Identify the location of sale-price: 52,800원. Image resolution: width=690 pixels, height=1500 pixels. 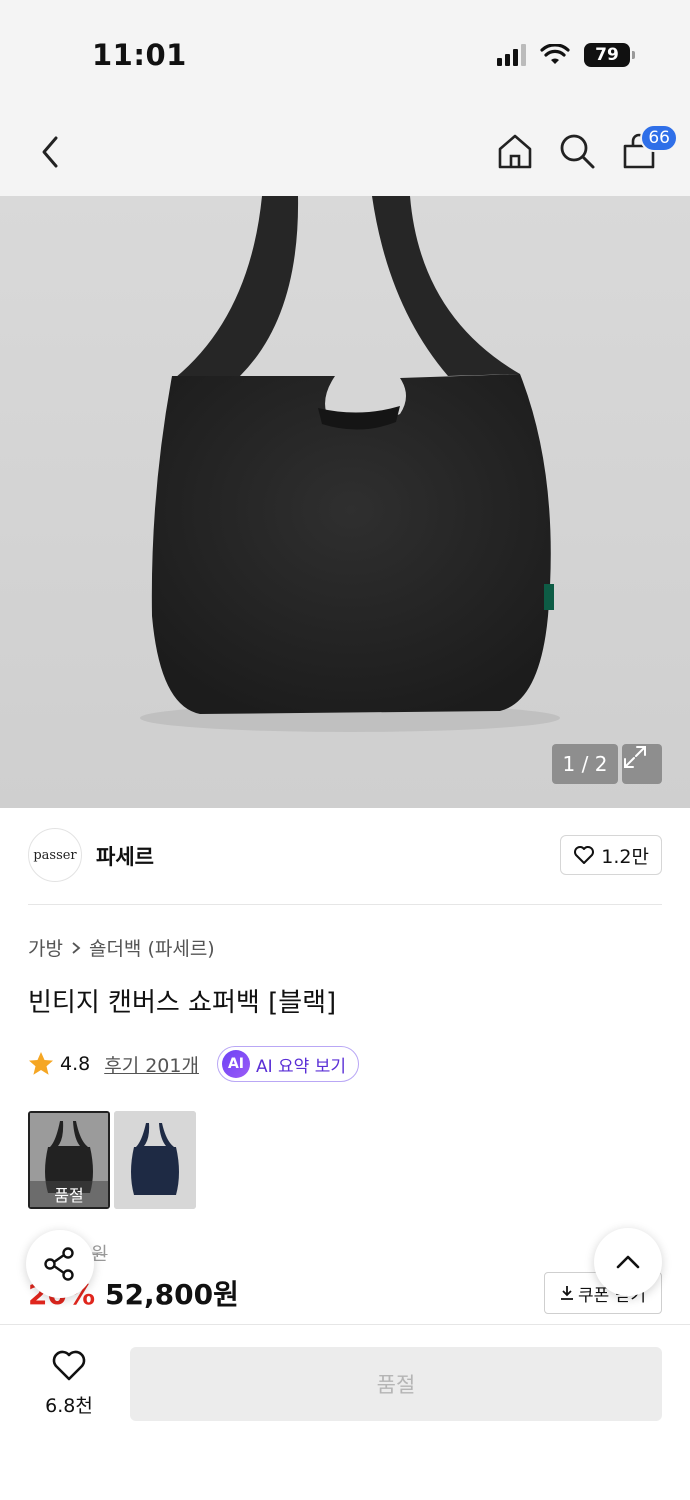
(172, 1294).